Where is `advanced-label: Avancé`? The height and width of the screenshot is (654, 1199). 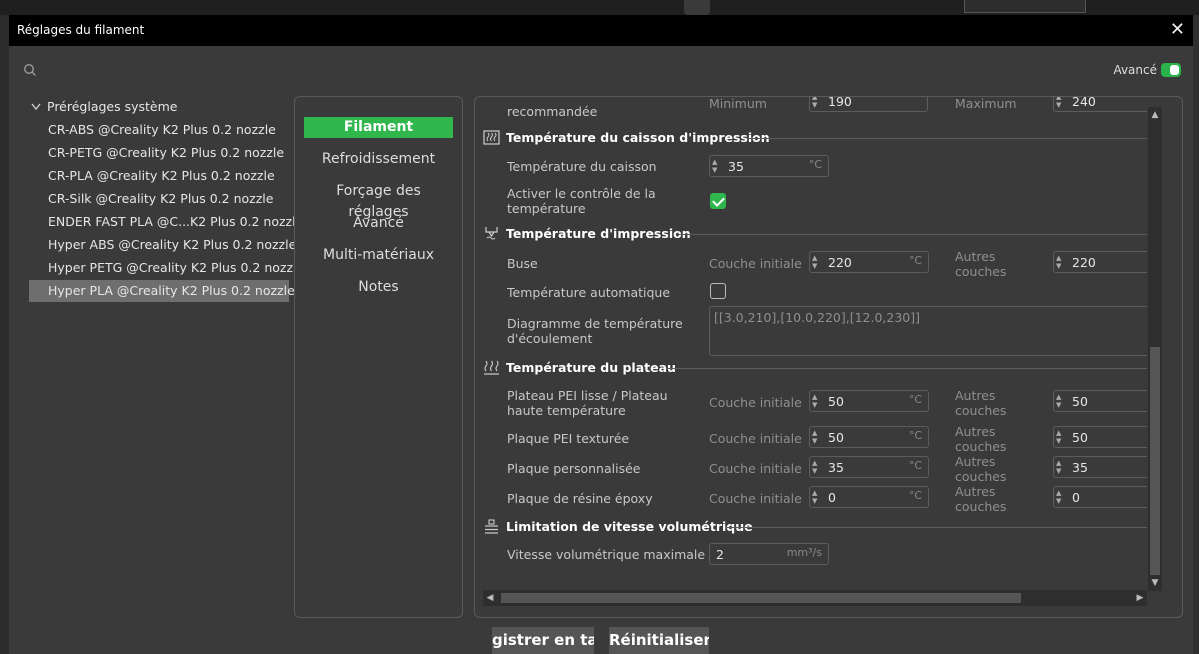 advanced-label: Avancé is located at coordinates (1135, 70).